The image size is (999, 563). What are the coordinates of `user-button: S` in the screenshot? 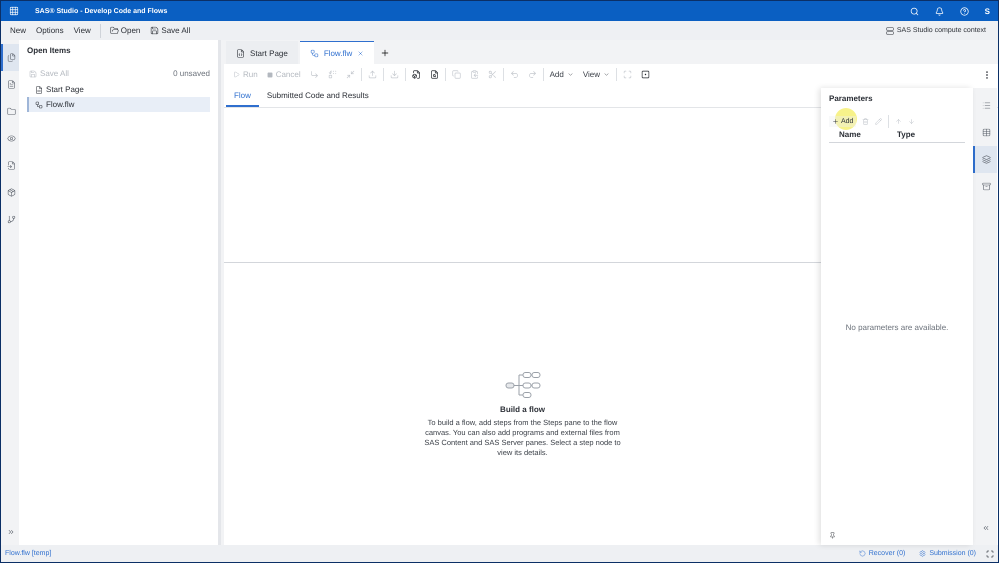 It's located at (987, 11).